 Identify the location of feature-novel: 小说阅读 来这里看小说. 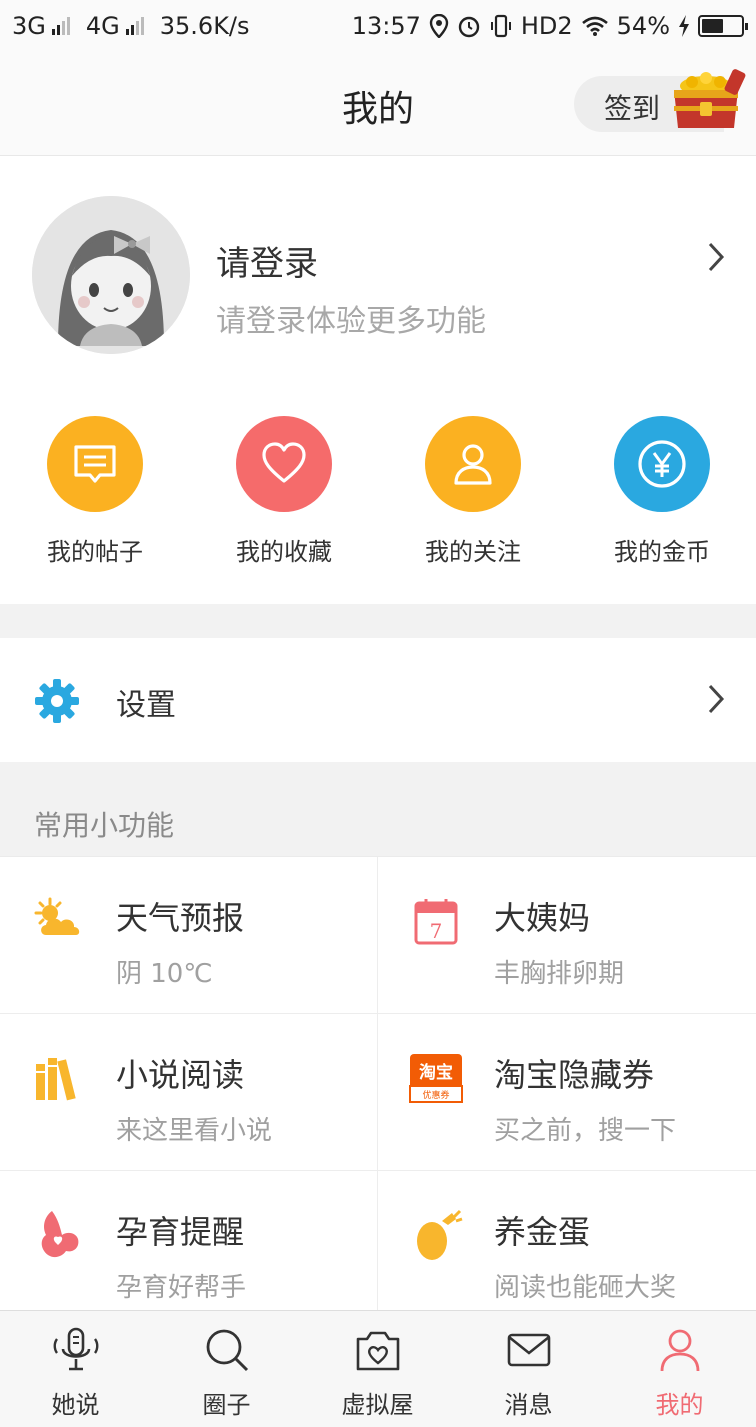
(189, 1092).